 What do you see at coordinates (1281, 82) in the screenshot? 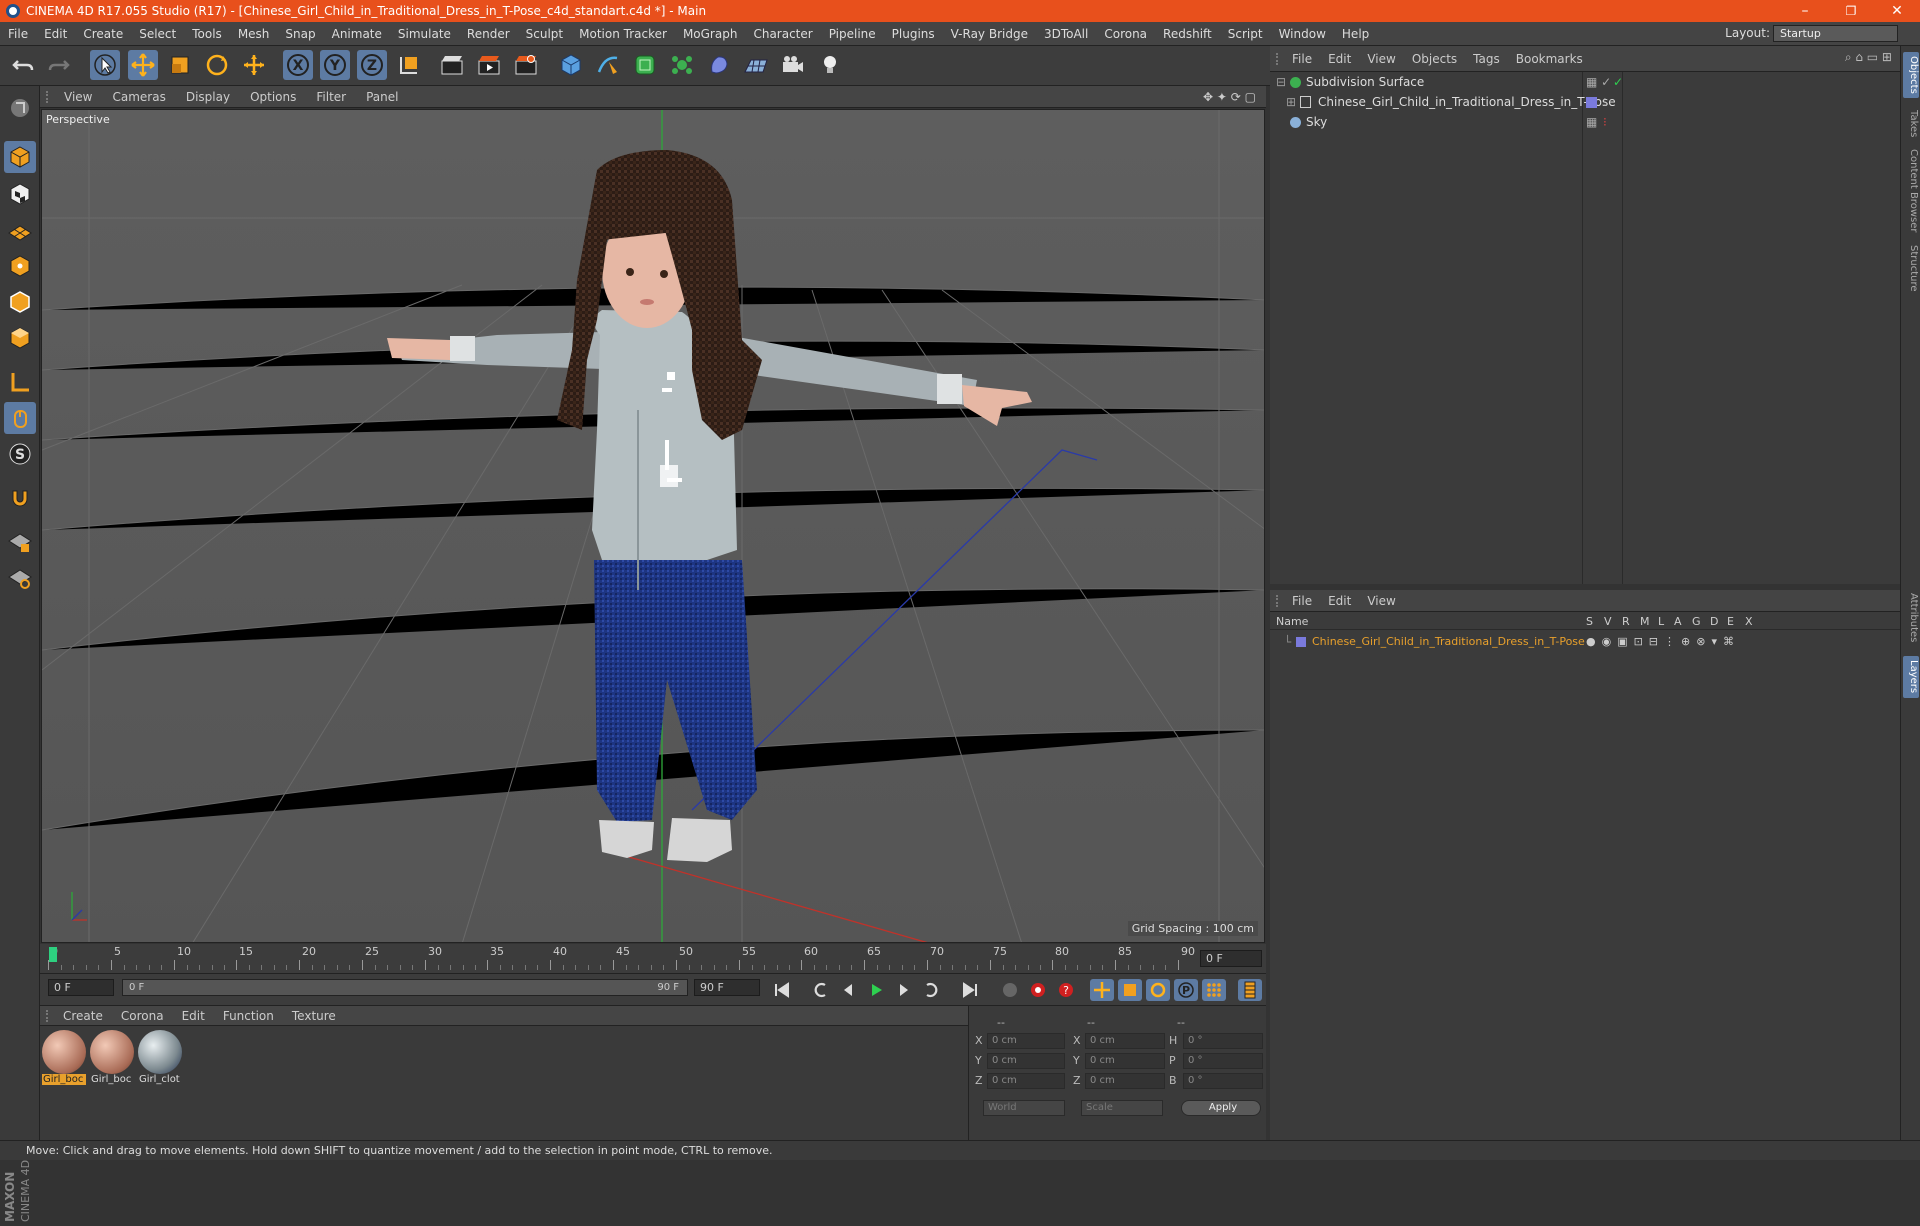
I see `collapse-toggle-icon: ⊟` at bounding box center [1281, 82].